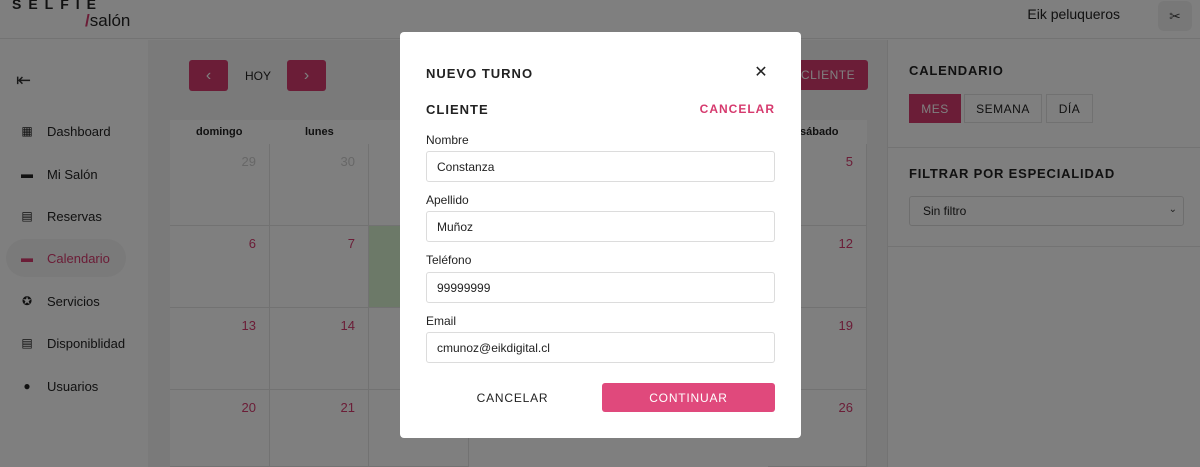  Describe the element at coordinates (480, 73) in the screenshot. I see `modal-title: NUEVO TURNO` at that location.